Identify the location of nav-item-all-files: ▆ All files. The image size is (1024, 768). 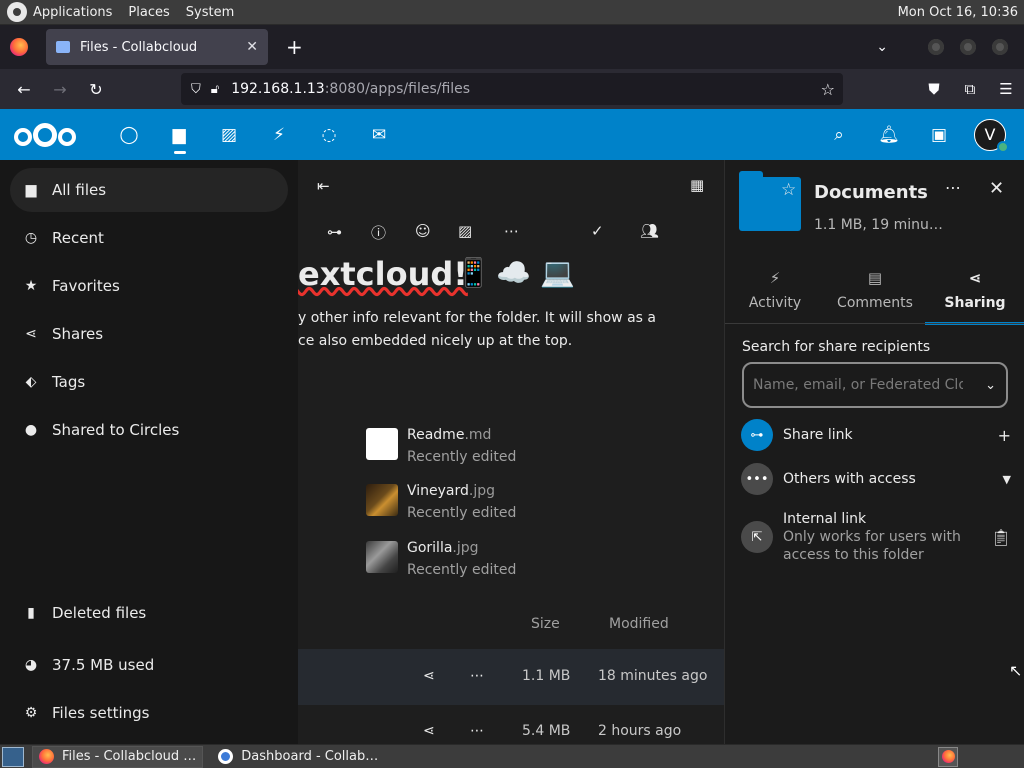
(149, 190).